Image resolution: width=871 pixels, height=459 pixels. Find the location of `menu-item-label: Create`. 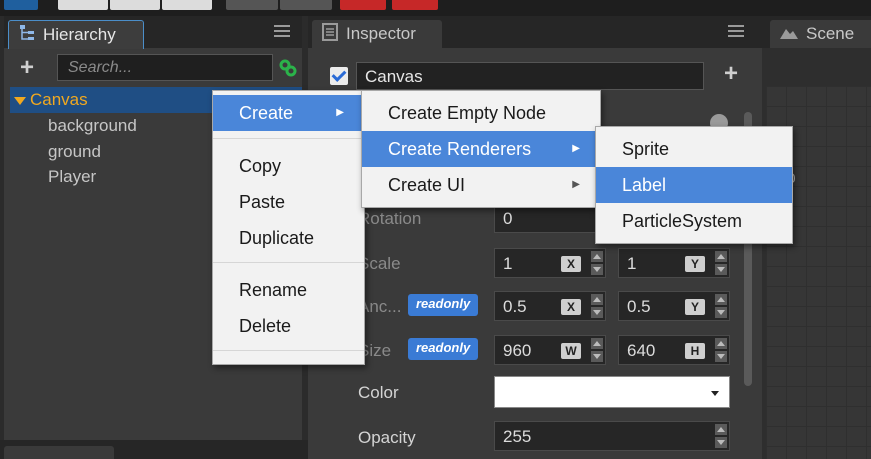

menu-item-label: Create is located at coordinates (266, 113).